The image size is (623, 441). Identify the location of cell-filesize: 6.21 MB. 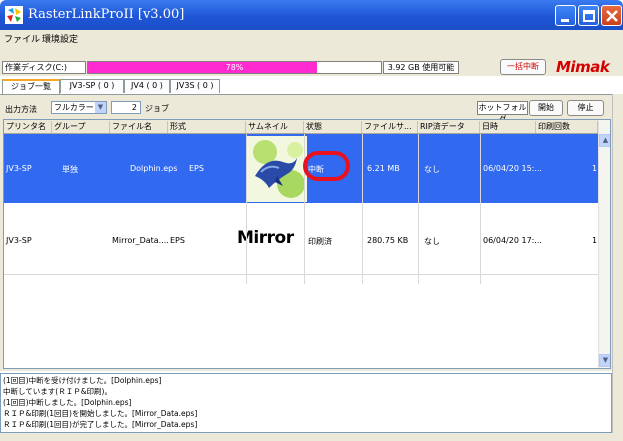
(383, 168).